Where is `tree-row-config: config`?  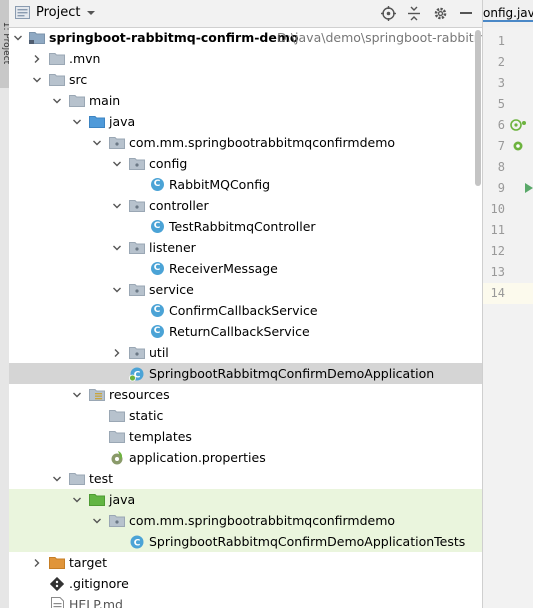 tree-row-config: config is located at coordinates (245, 163).